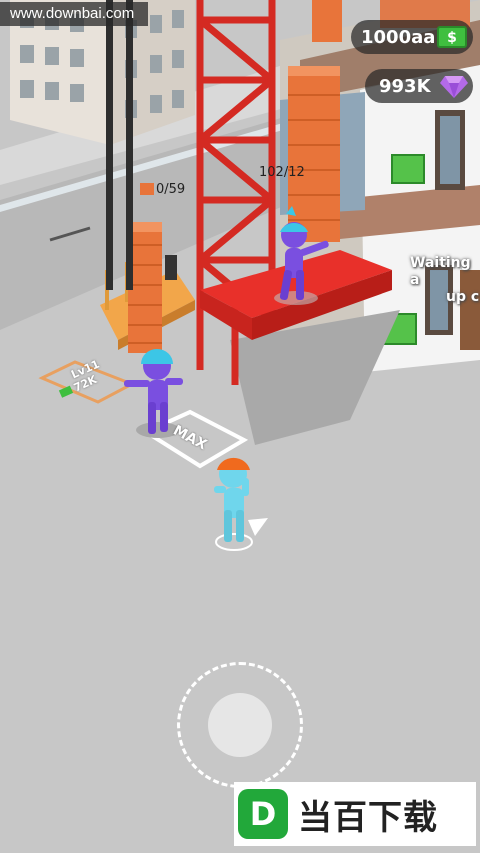  Describe the element at coordinates (398, 37) in the screenshot. I see `money-value: 1000aa` at that location.